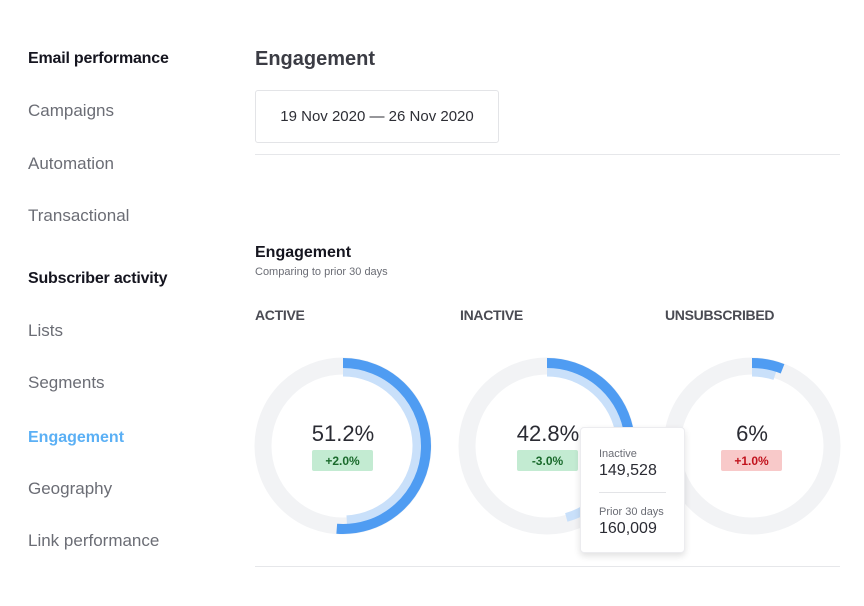 This screenshot has width=864, height=606. I want to click on delta-badge-active: +2.0%, so click(342, 460).